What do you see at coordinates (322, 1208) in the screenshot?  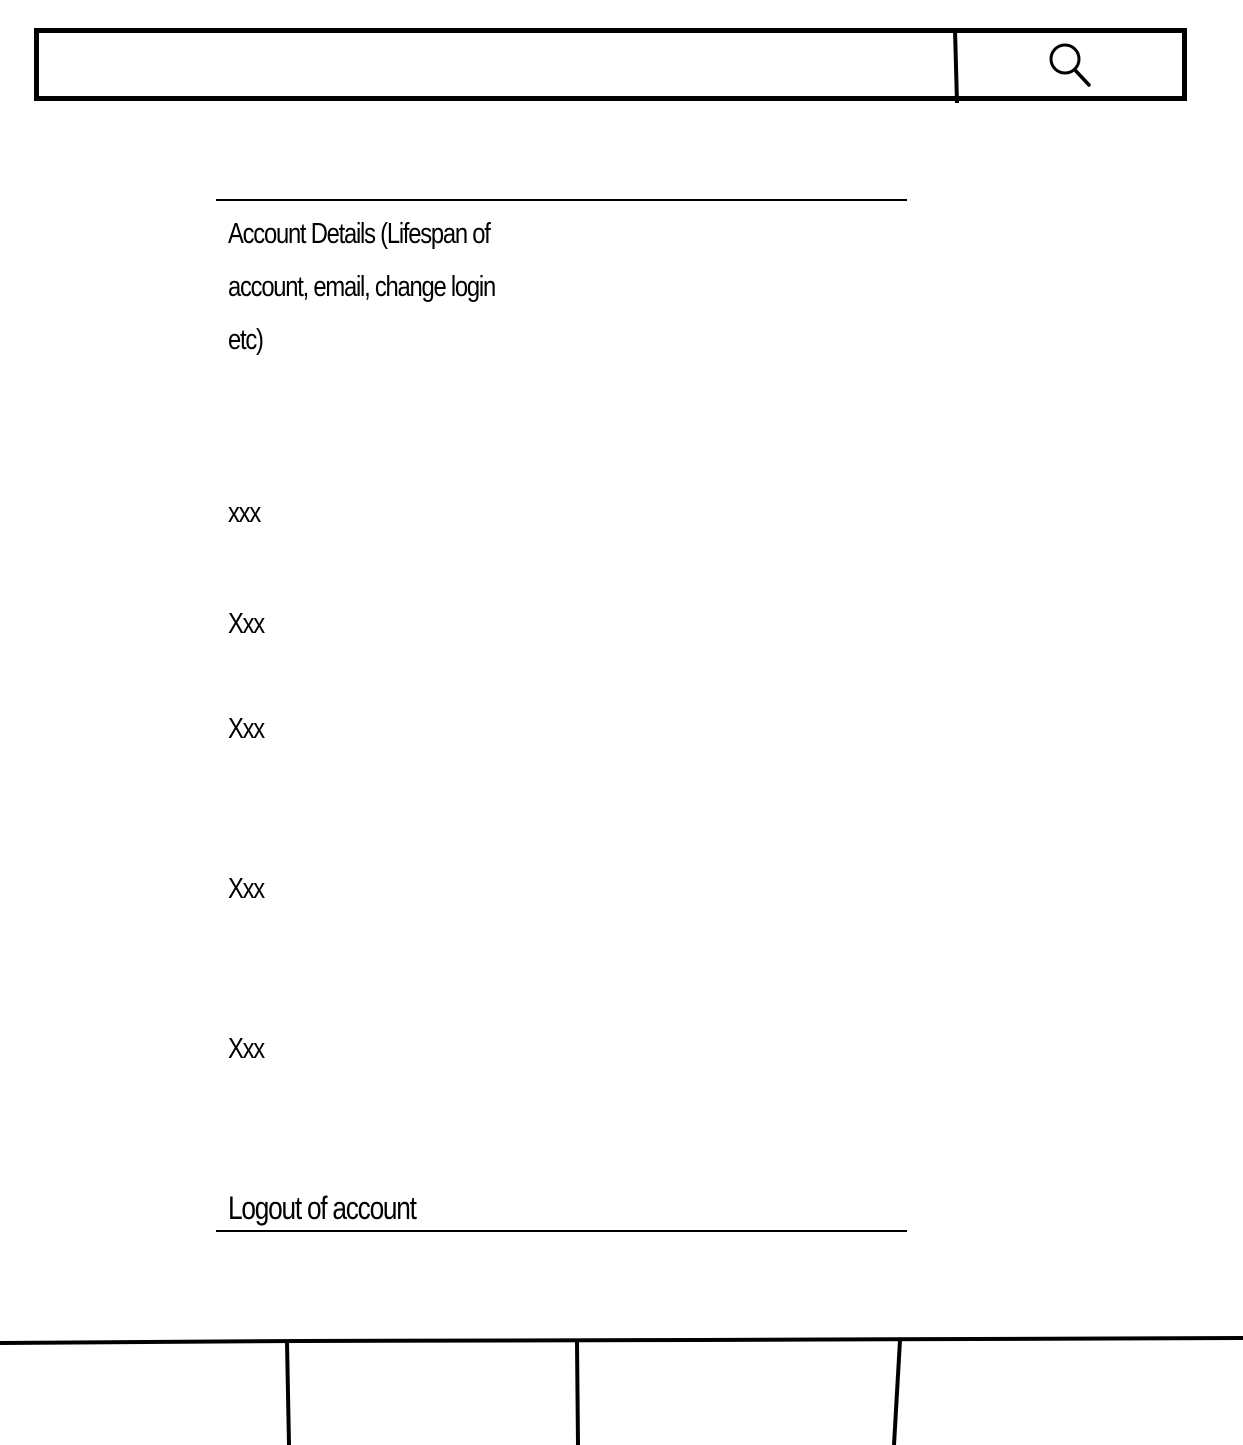 I see `logout-link: Logout of account` at bounding box center [322, 1208].